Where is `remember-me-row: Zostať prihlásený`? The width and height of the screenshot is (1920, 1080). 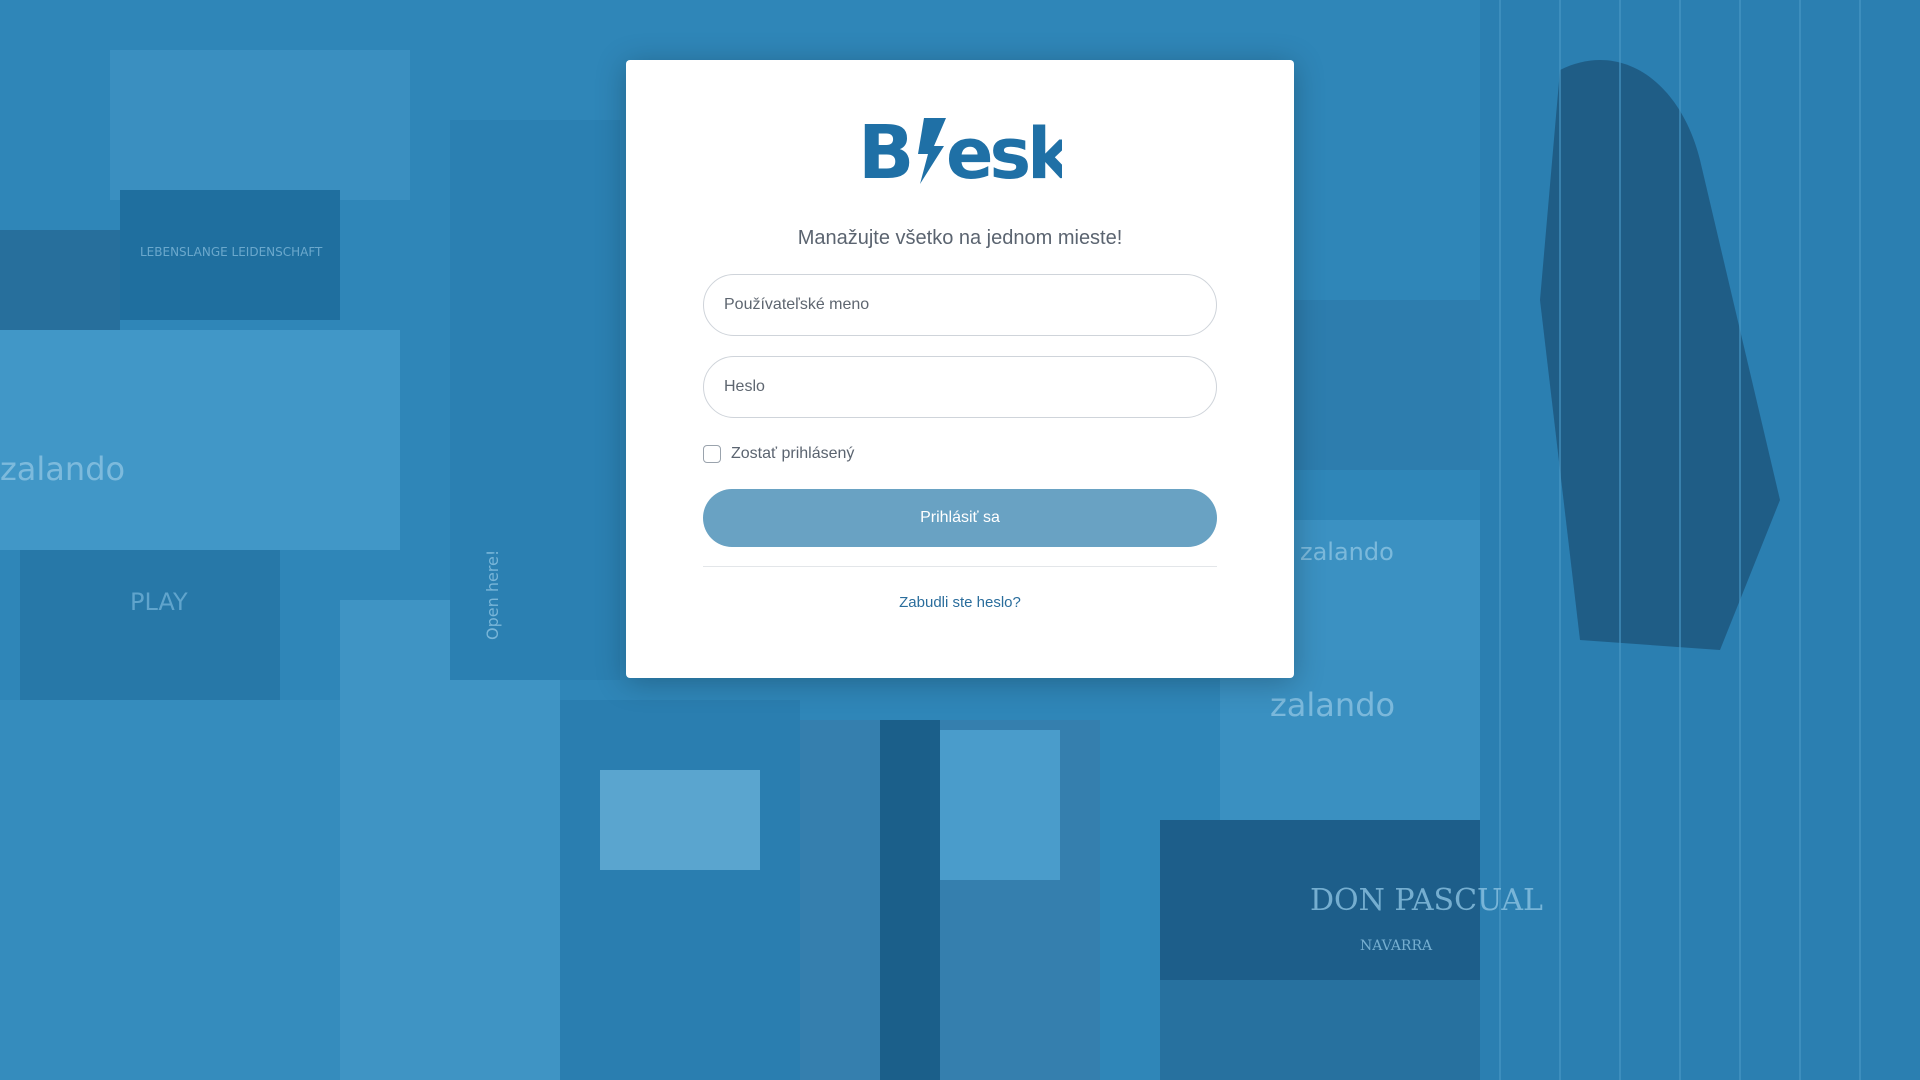
remember-me-row: Zostať prihlásený is located at coordinates (778, 454).